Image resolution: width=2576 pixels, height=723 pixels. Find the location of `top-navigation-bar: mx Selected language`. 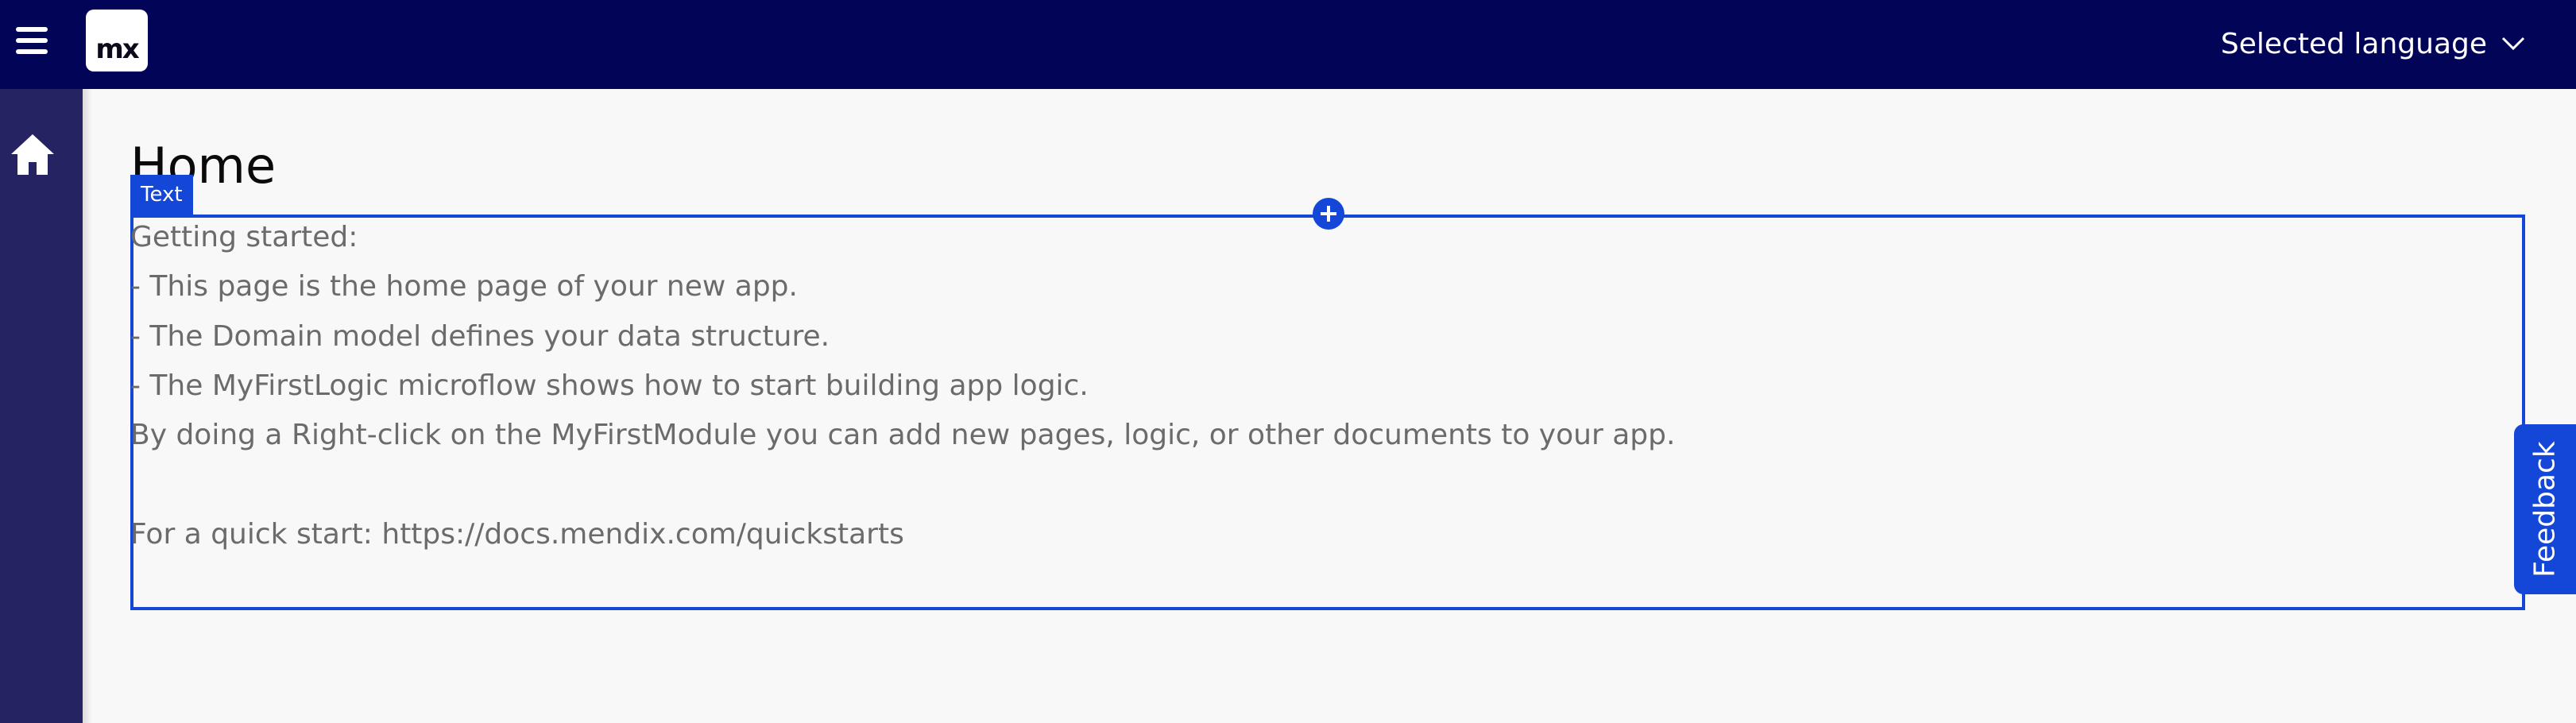

top-navigation-bar: mx Selected language is located at coordinates (1288, 44).